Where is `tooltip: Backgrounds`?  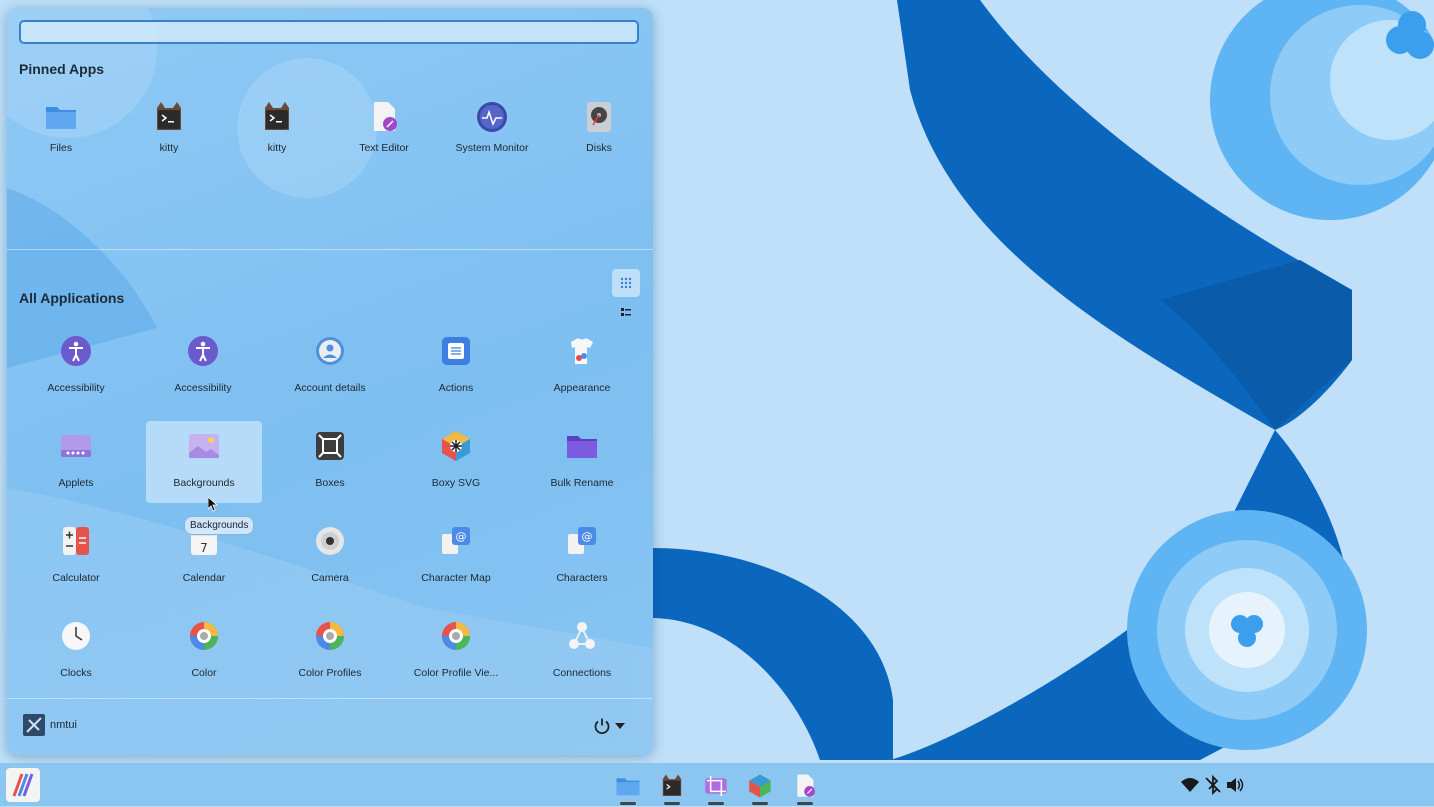
tooltip: Backgrounds is located at coordinates (219, 525).